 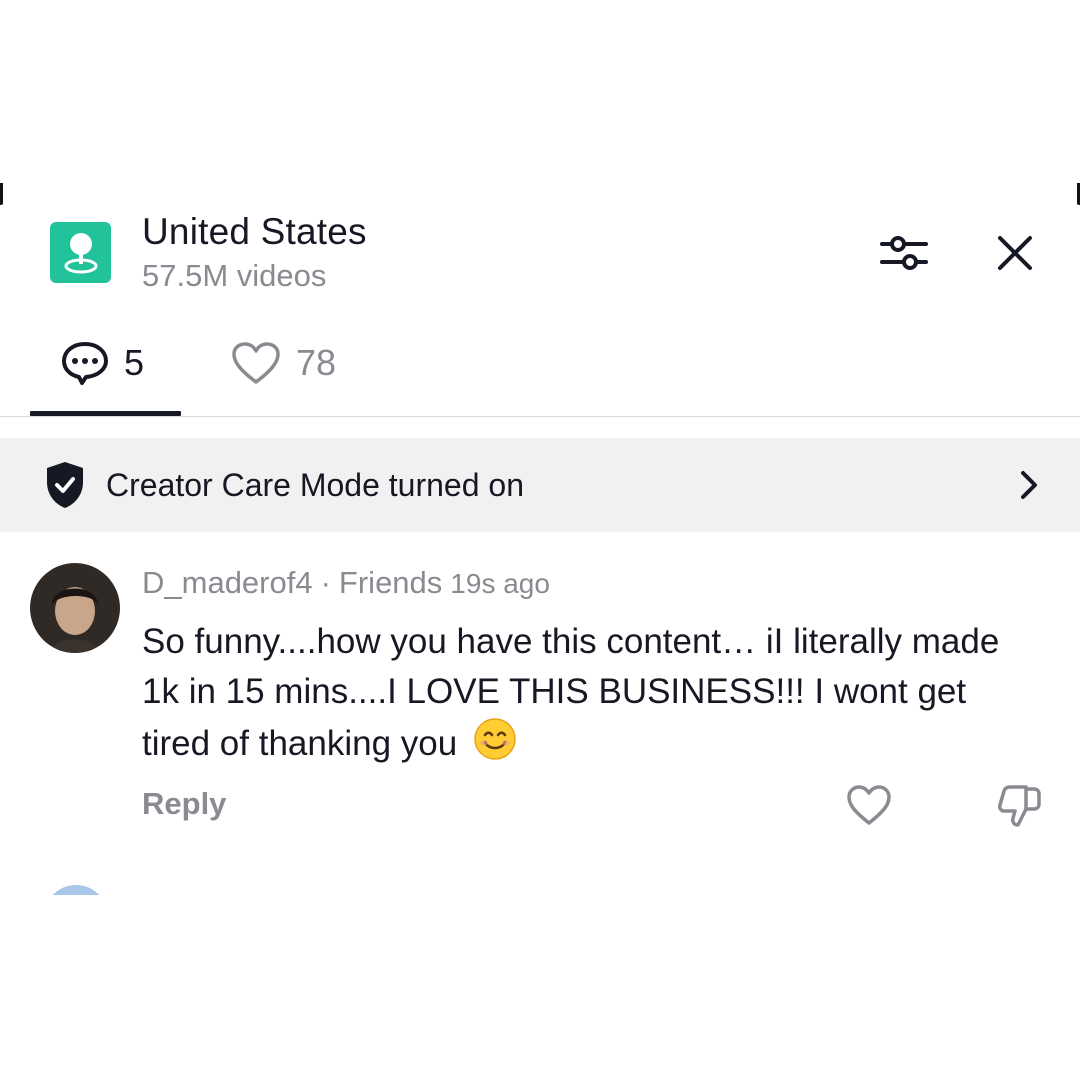 I want to click on next-comment-avatar, so click(x=76, y=890).